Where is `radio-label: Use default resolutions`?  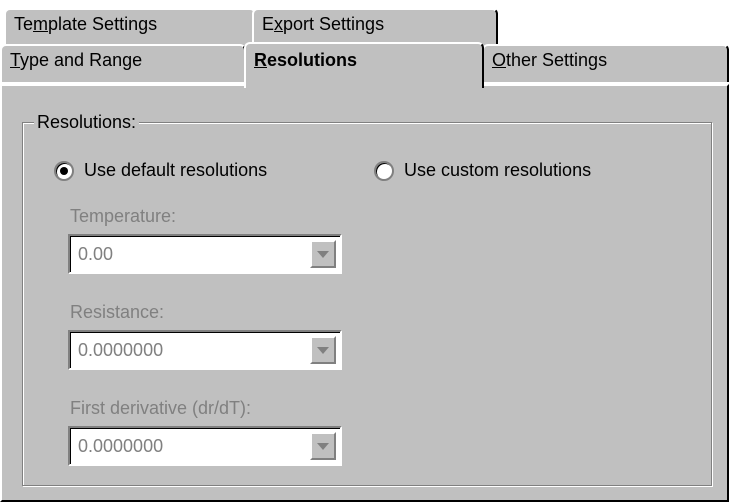
radio-label: Use default resolutions is located at coordinates (176, 170).